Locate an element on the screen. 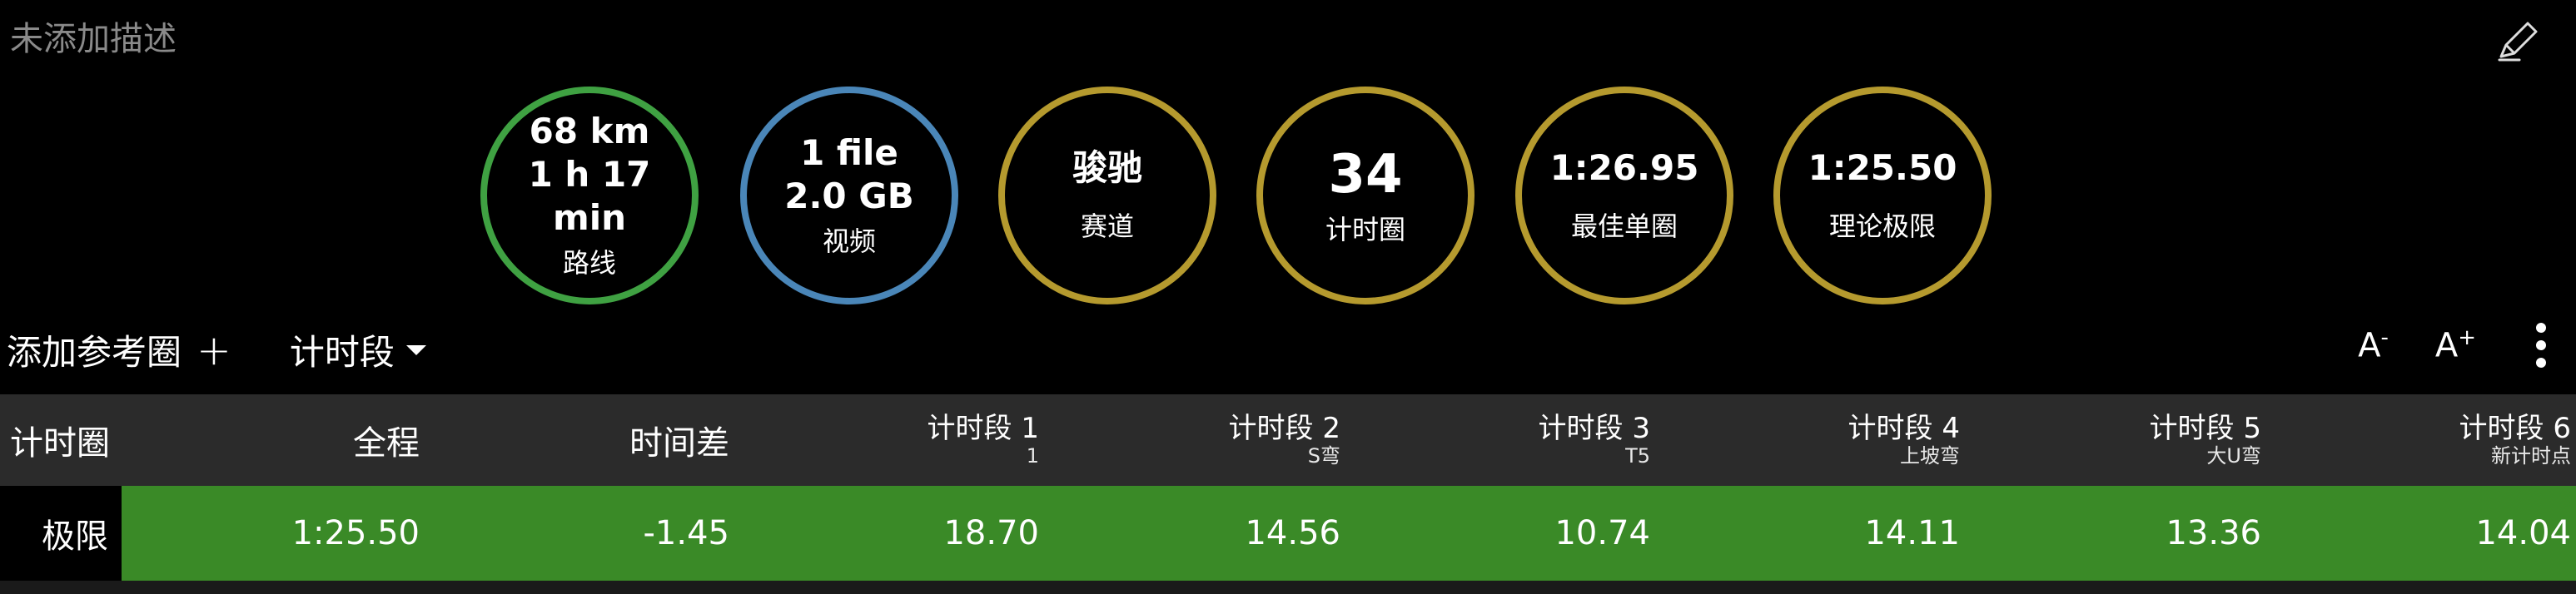  stat-best-lap: 1:26.95 最佳单圈 is located at coordinates (1624, 195).